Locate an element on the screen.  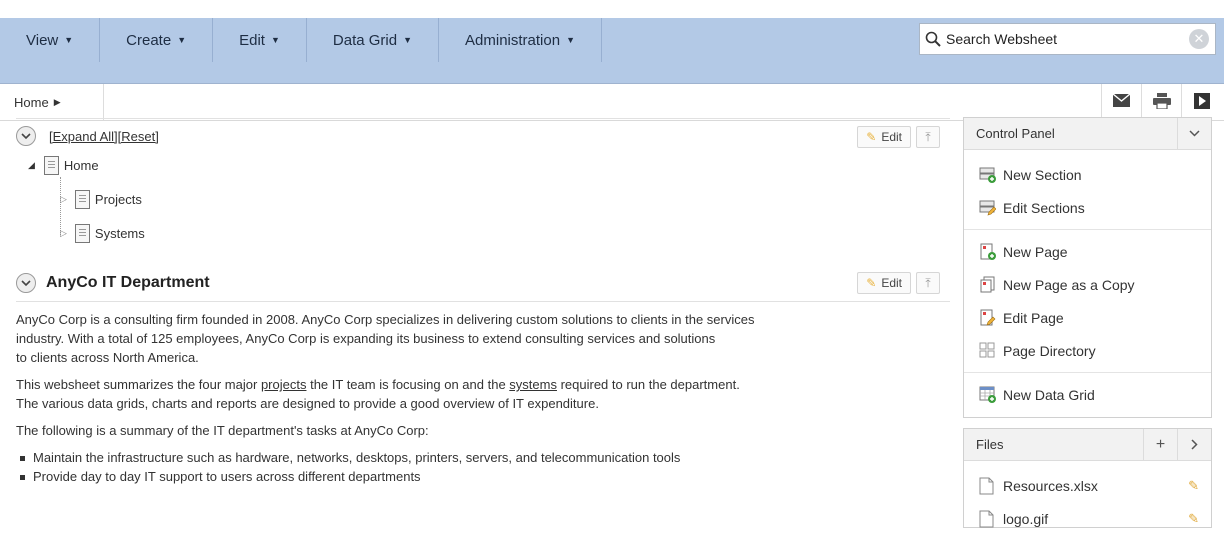
file-icon is located at coordinates (987, 519).